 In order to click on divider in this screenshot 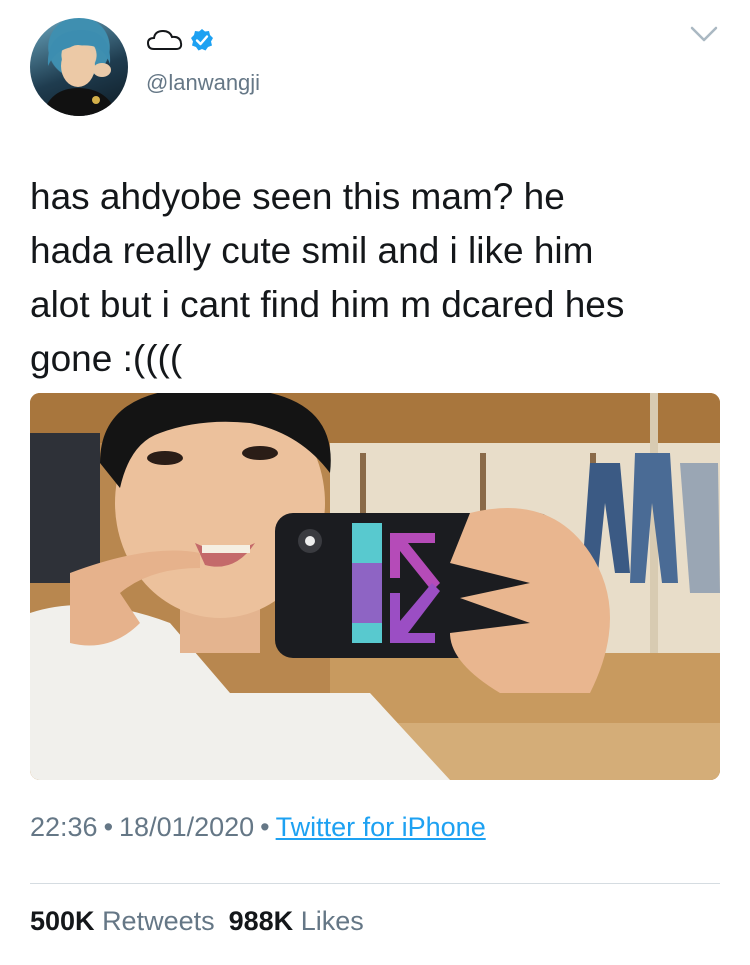, I will do `click(375, 883)`.